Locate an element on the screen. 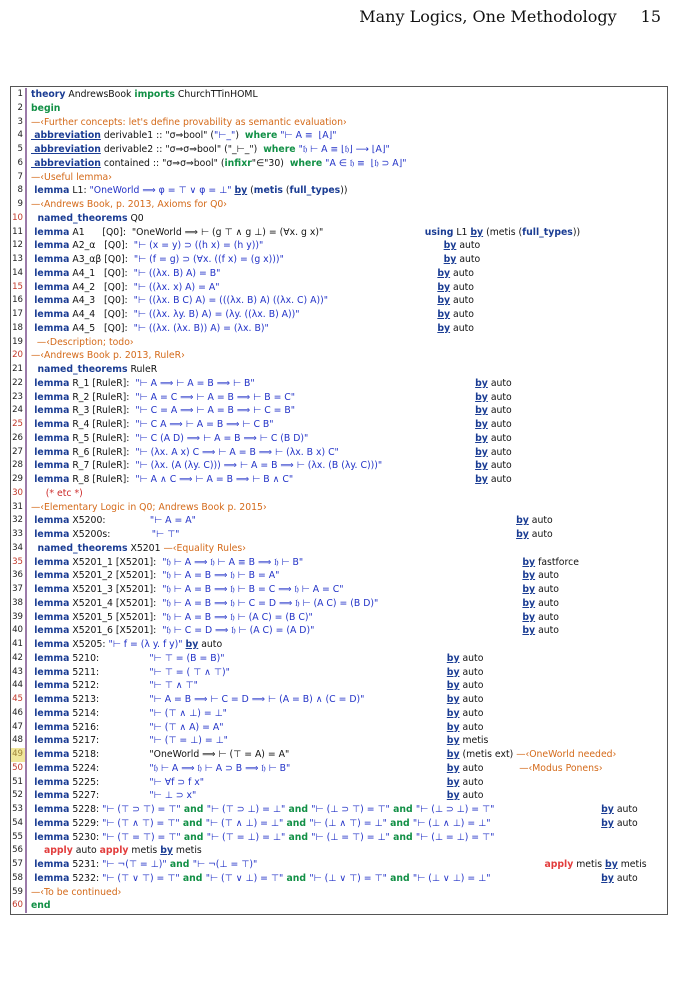  code-token: "⊢ f = (λ y. f y)" is located at coordinates (145, 644).